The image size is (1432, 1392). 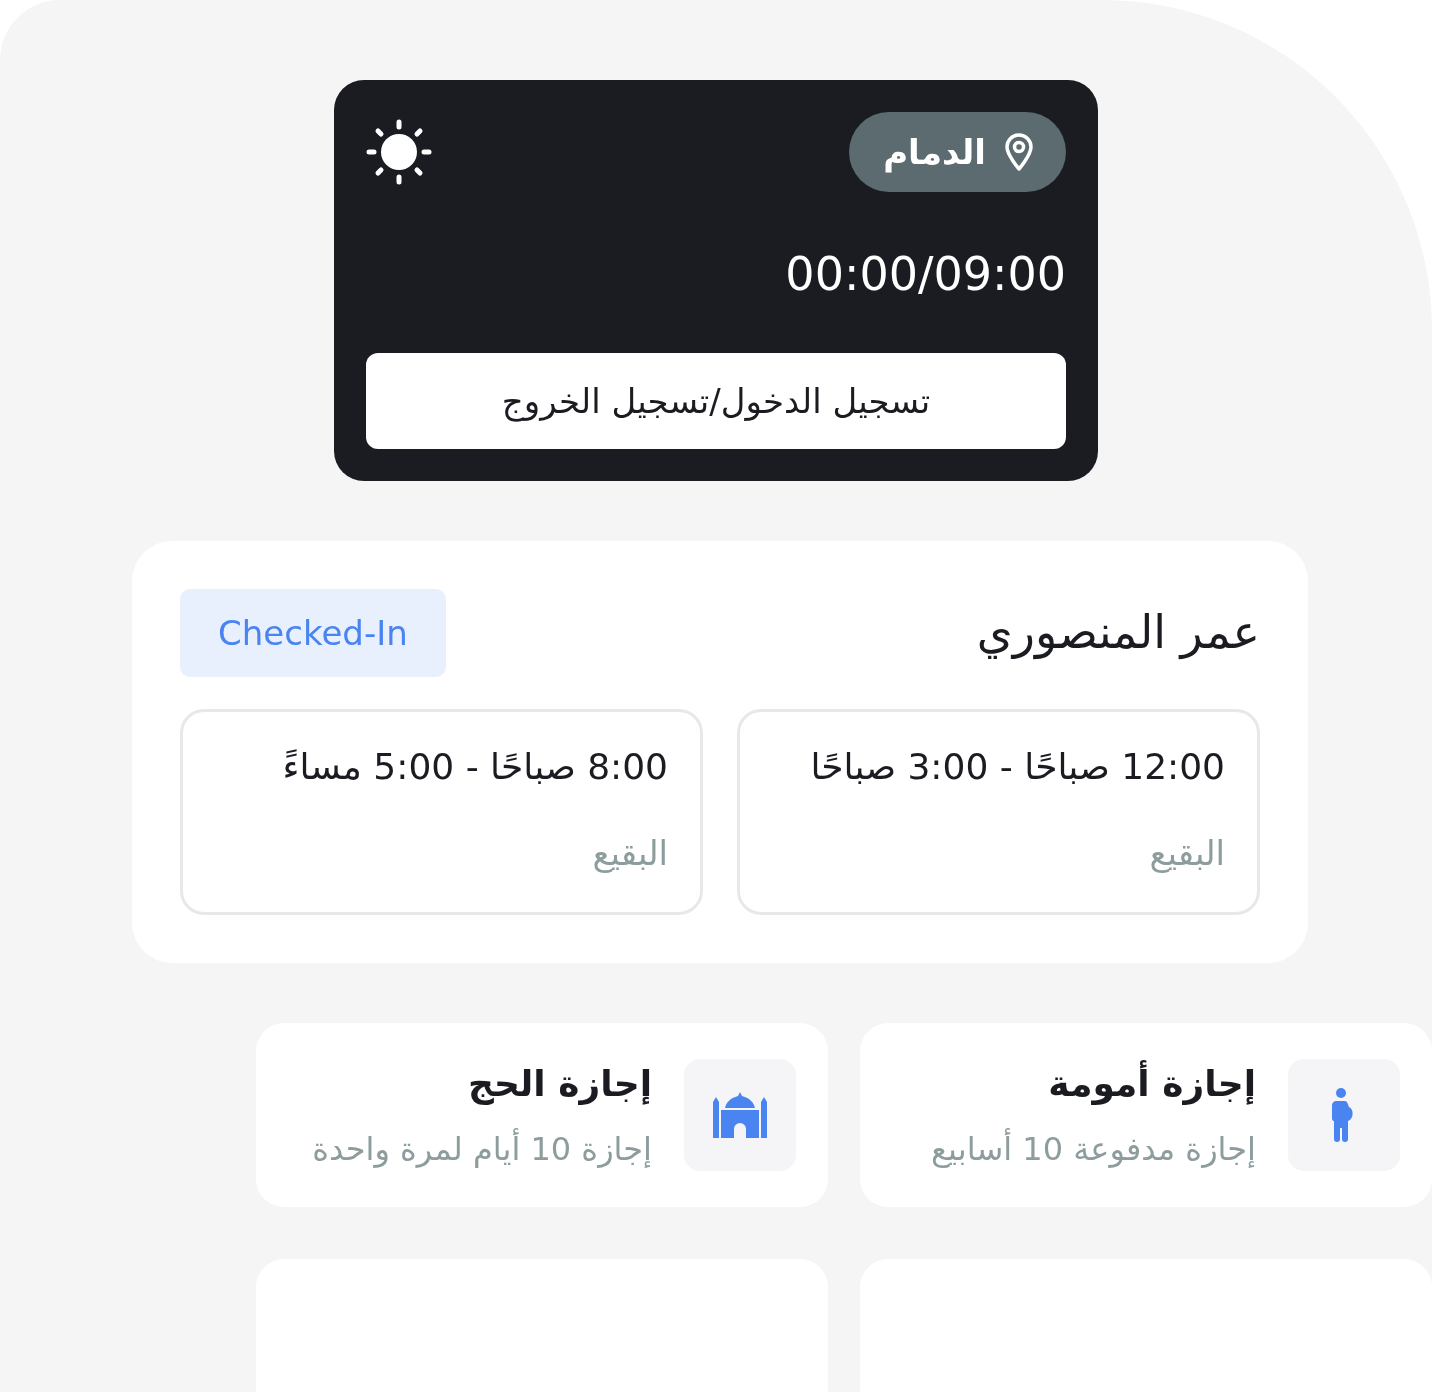 I want to click on shift-time: 12:00 صباحًا - 3:00 صباحًا, so click(x=1017, y=767).